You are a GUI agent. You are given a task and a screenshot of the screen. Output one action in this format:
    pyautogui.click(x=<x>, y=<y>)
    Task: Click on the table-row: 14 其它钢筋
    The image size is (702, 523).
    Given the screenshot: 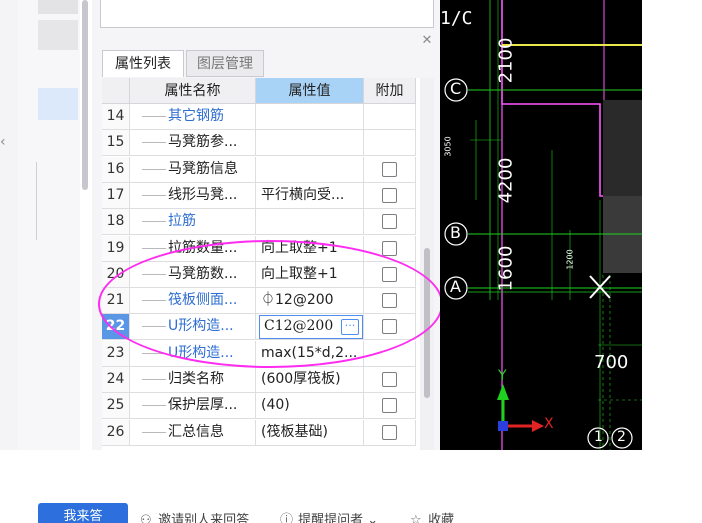 What is the action you would take?
    pyautogui.click(x=261, y=117)
    